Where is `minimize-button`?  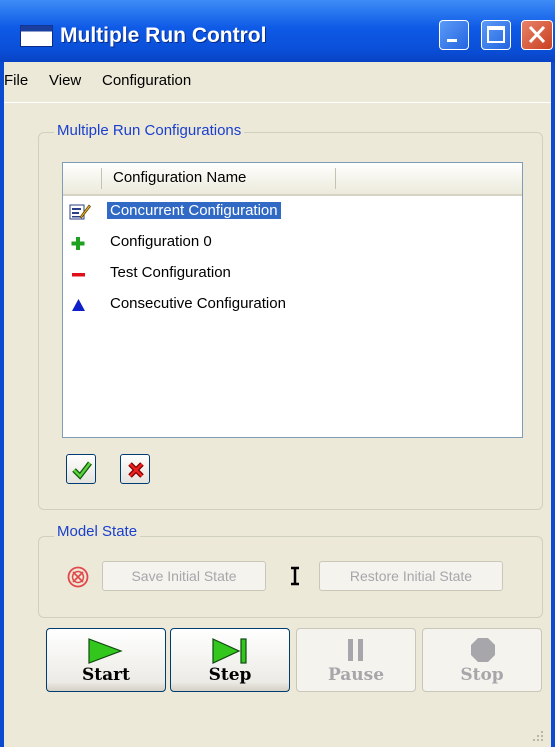 minimize-button is located at coordinates (454, 35).